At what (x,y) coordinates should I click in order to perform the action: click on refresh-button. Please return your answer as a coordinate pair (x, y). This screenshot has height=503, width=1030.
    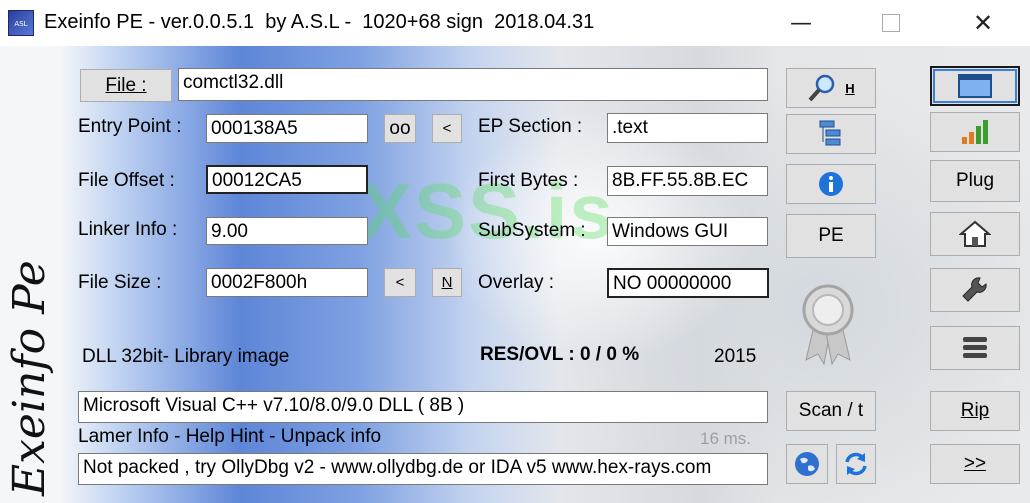
    Looking at the image, I should click on (856, 464).